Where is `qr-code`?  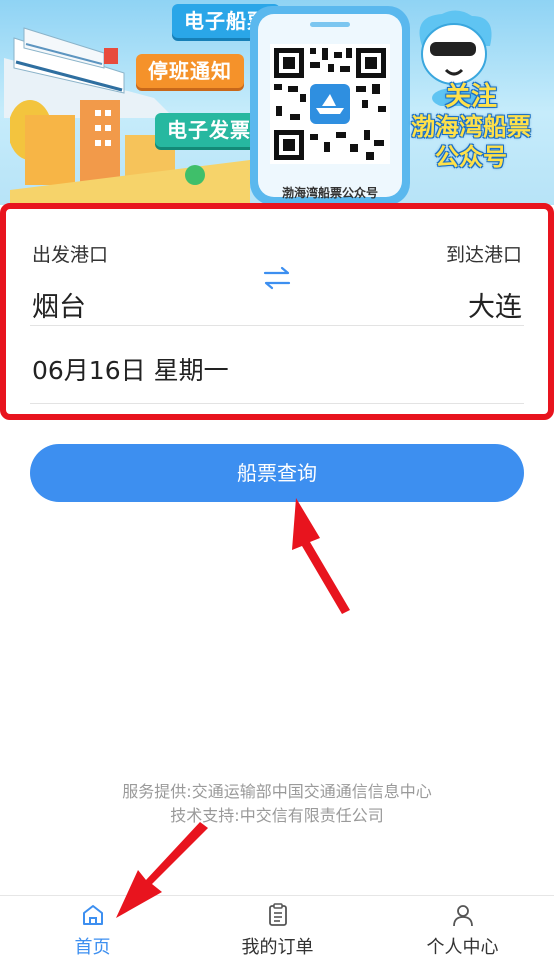 qr-code is located at coordinates (330, 104).